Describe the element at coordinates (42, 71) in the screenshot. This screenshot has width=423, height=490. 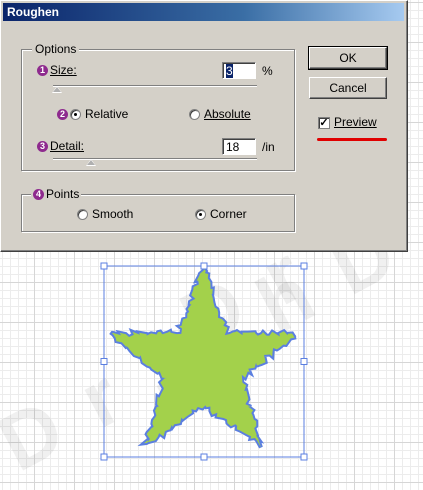
I see `badge-1-icon: 1` at that location.